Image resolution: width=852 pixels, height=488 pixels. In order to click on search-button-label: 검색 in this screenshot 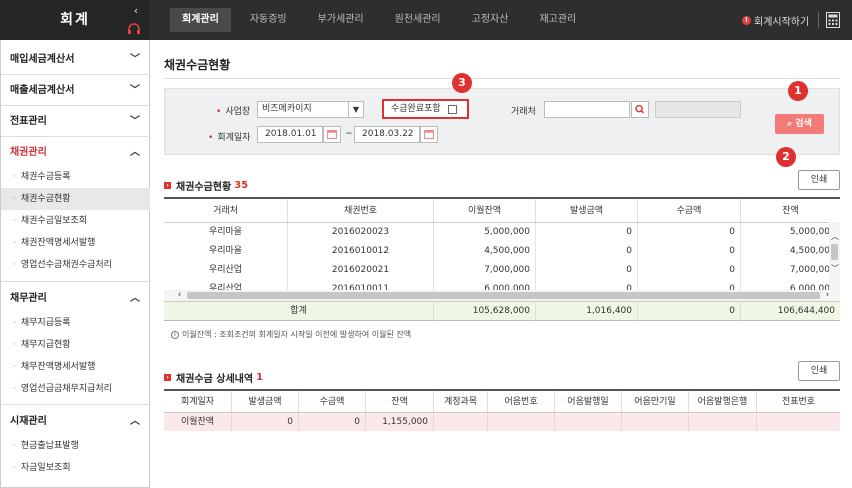, I will do `click(803, 124)`.